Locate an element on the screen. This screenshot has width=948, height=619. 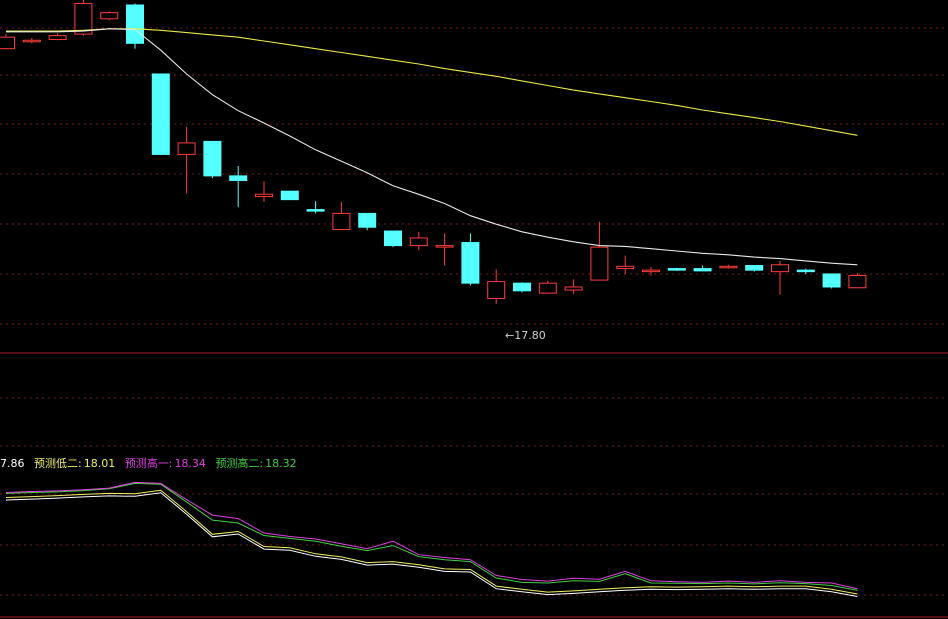
legend-low2: 预测低二: 18.01 is located at coordinates (74, 463).